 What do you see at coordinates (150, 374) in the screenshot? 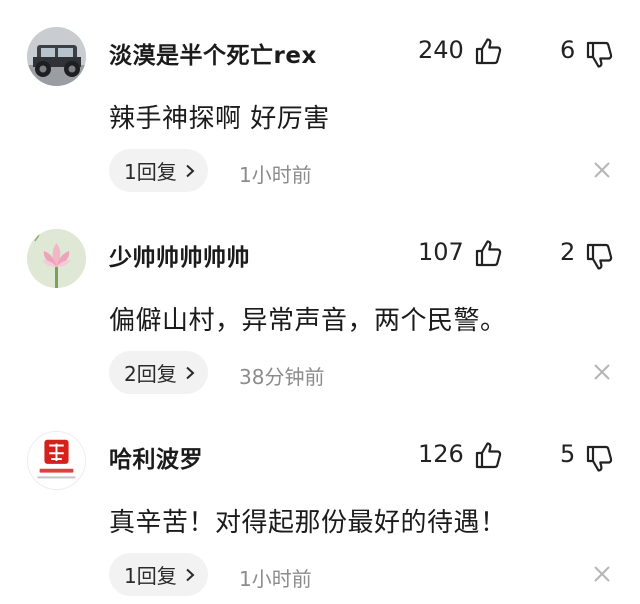
I see `reply-label: 2回复` at bounding box center [150, 374].